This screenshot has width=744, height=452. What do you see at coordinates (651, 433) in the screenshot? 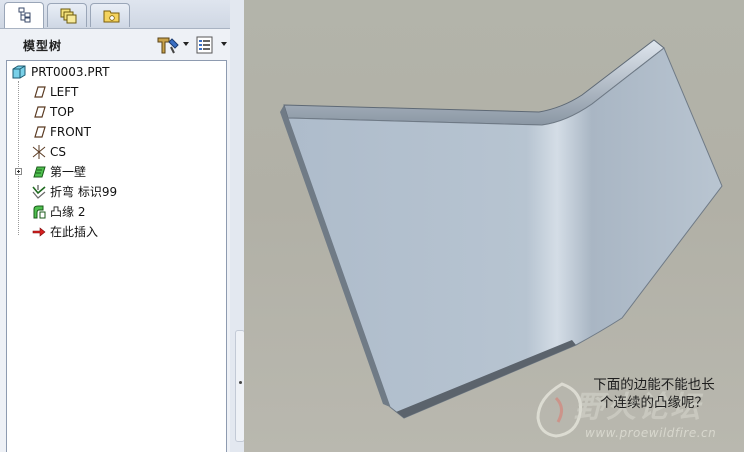
I see `watermark-url: www.proewildfire.cn` at bounding box center [651, 433].